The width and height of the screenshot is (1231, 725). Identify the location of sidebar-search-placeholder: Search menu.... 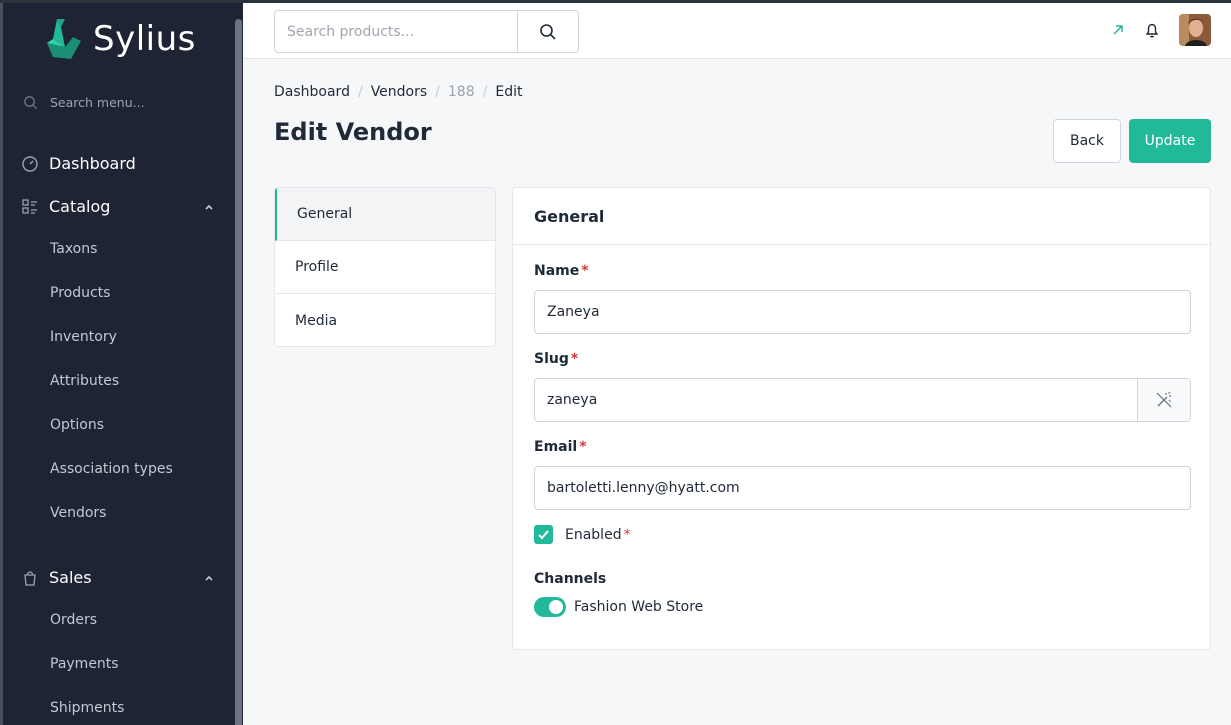
(97, 102).